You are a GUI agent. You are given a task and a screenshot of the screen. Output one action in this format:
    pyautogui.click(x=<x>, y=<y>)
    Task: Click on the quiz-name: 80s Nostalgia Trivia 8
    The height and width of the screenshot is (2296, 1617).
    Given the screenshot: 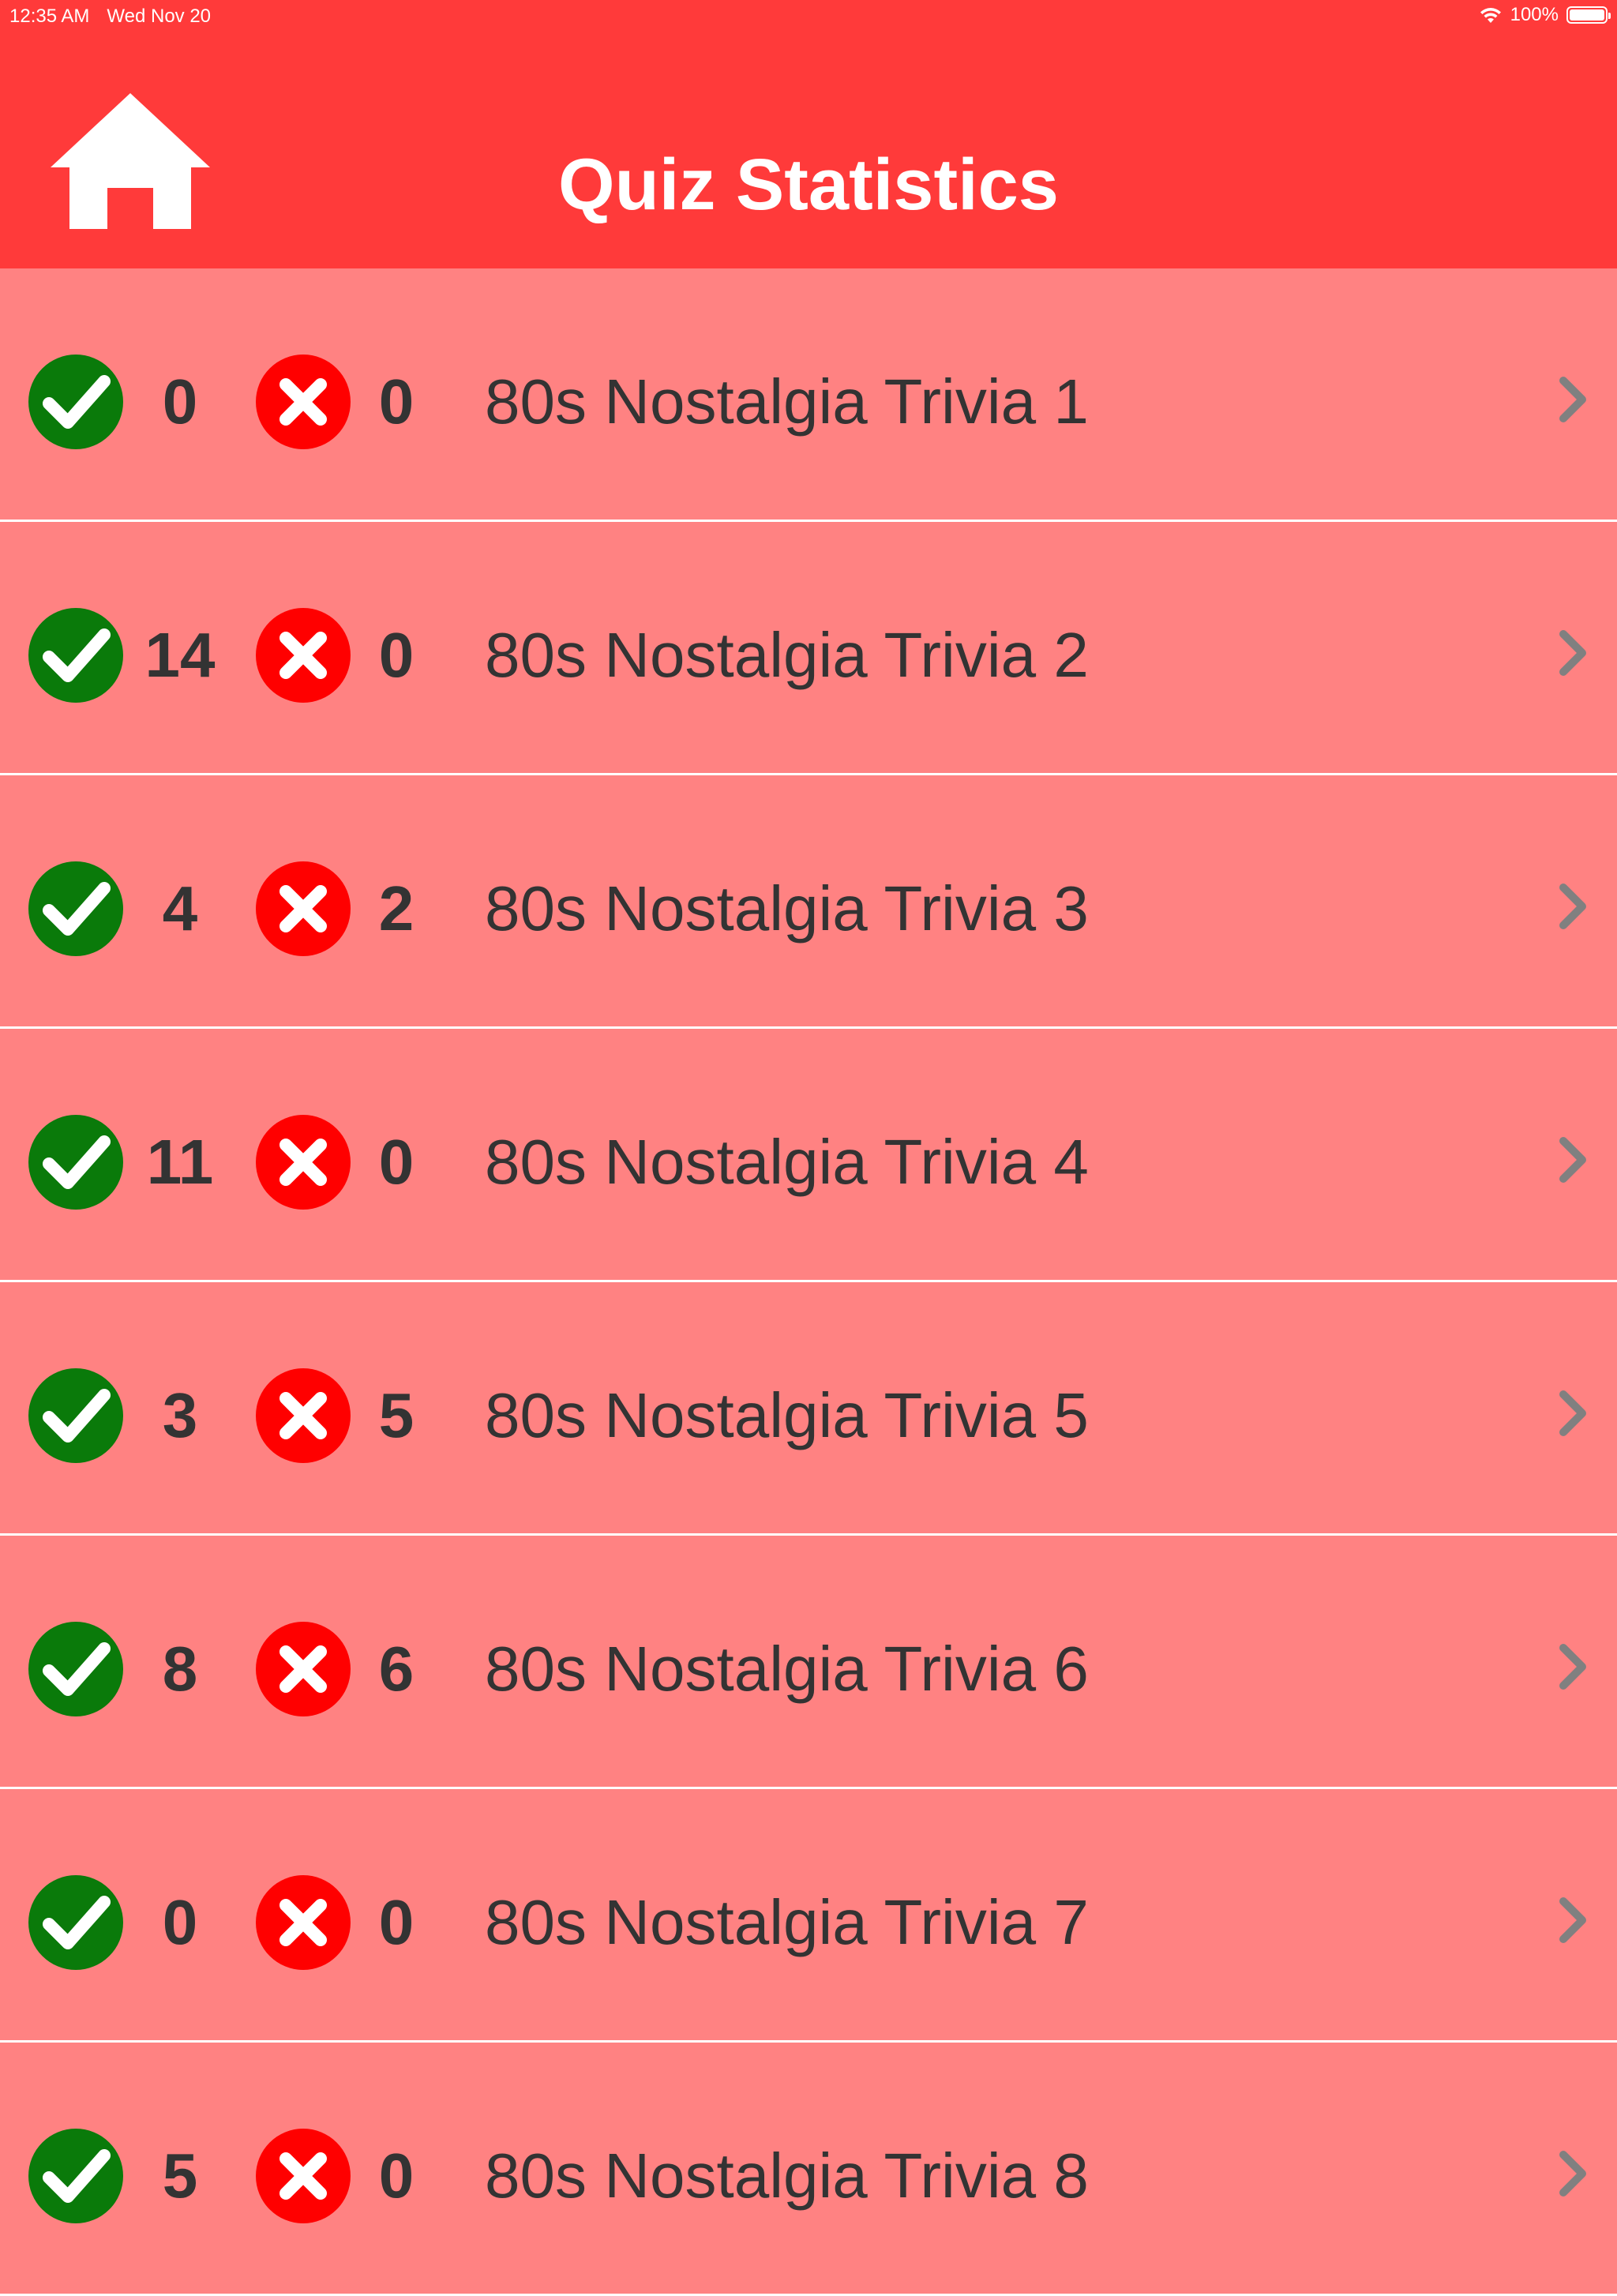 What is the action you would take?
    pyautogui.click(x=787, y=2175)
    